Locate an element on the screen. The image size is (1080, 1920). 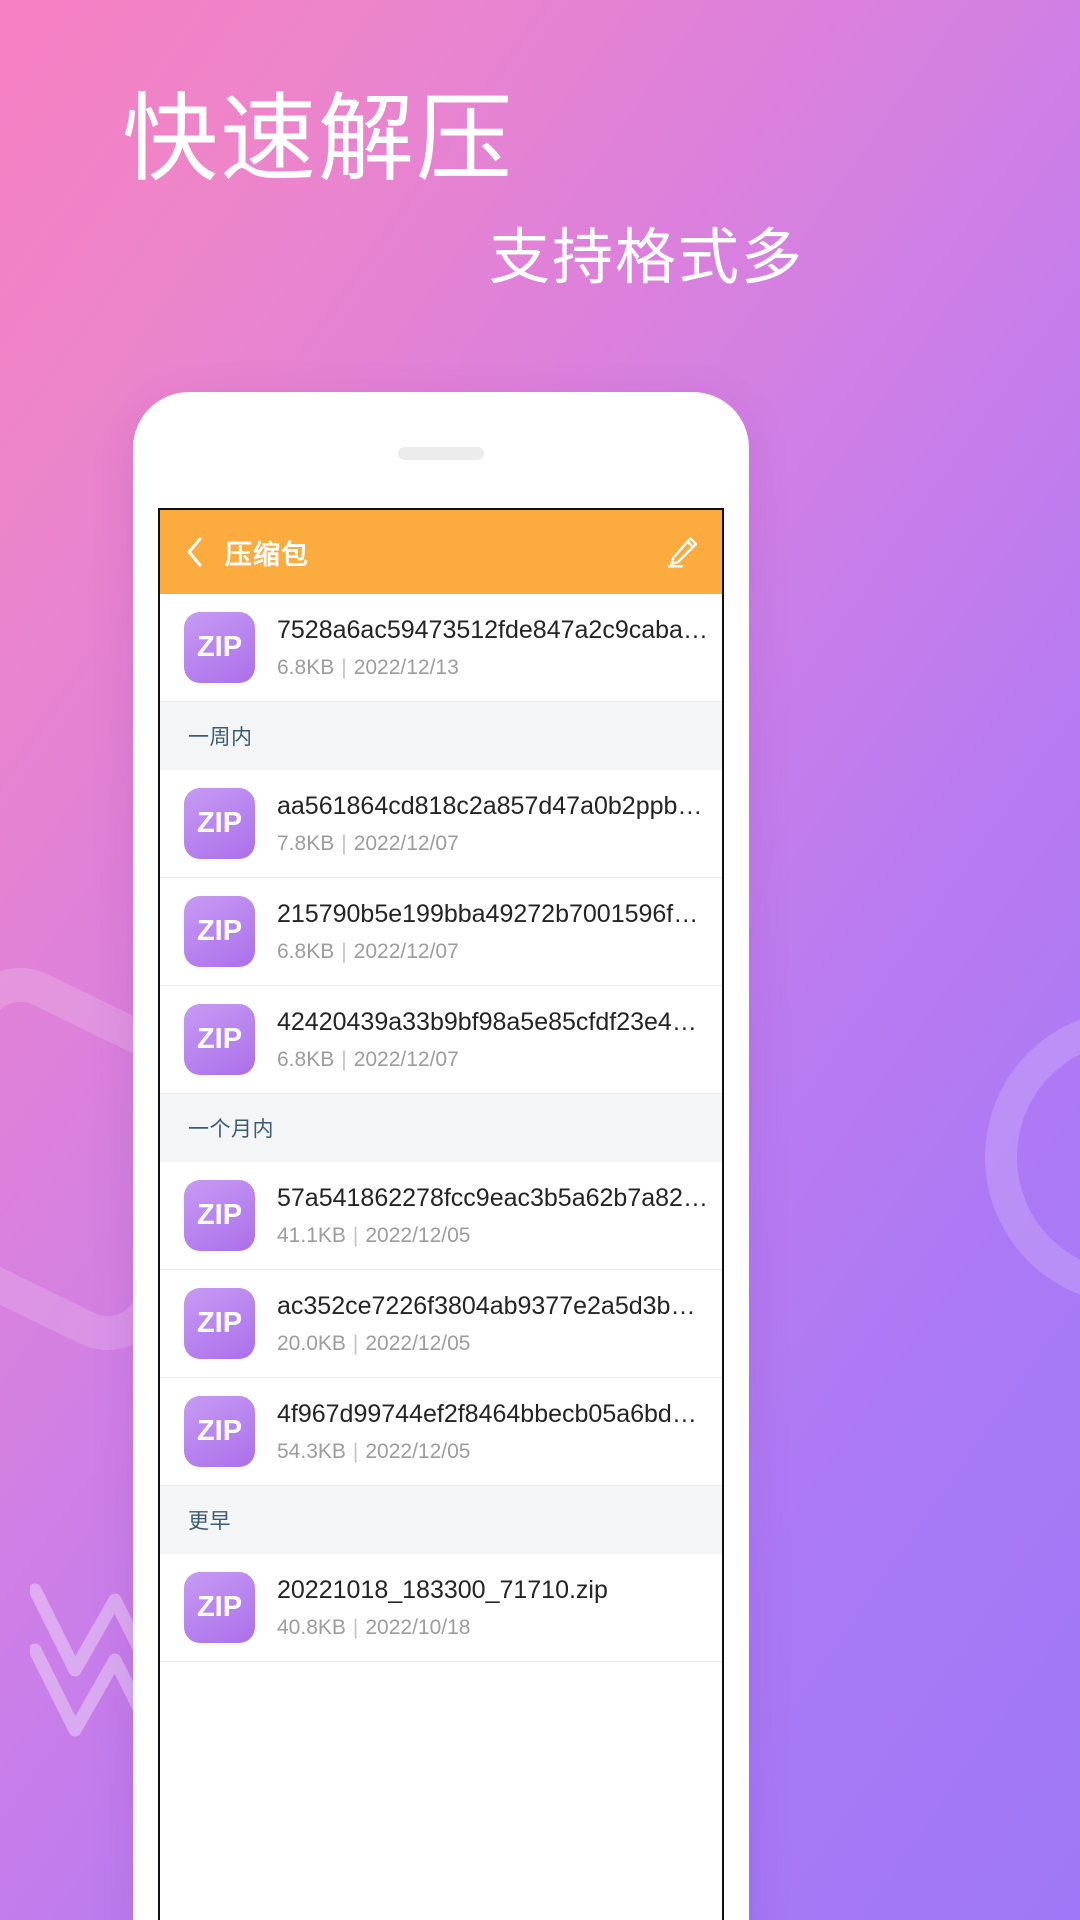
list-group-header: 更早 is located at coordinates (441, 1520).